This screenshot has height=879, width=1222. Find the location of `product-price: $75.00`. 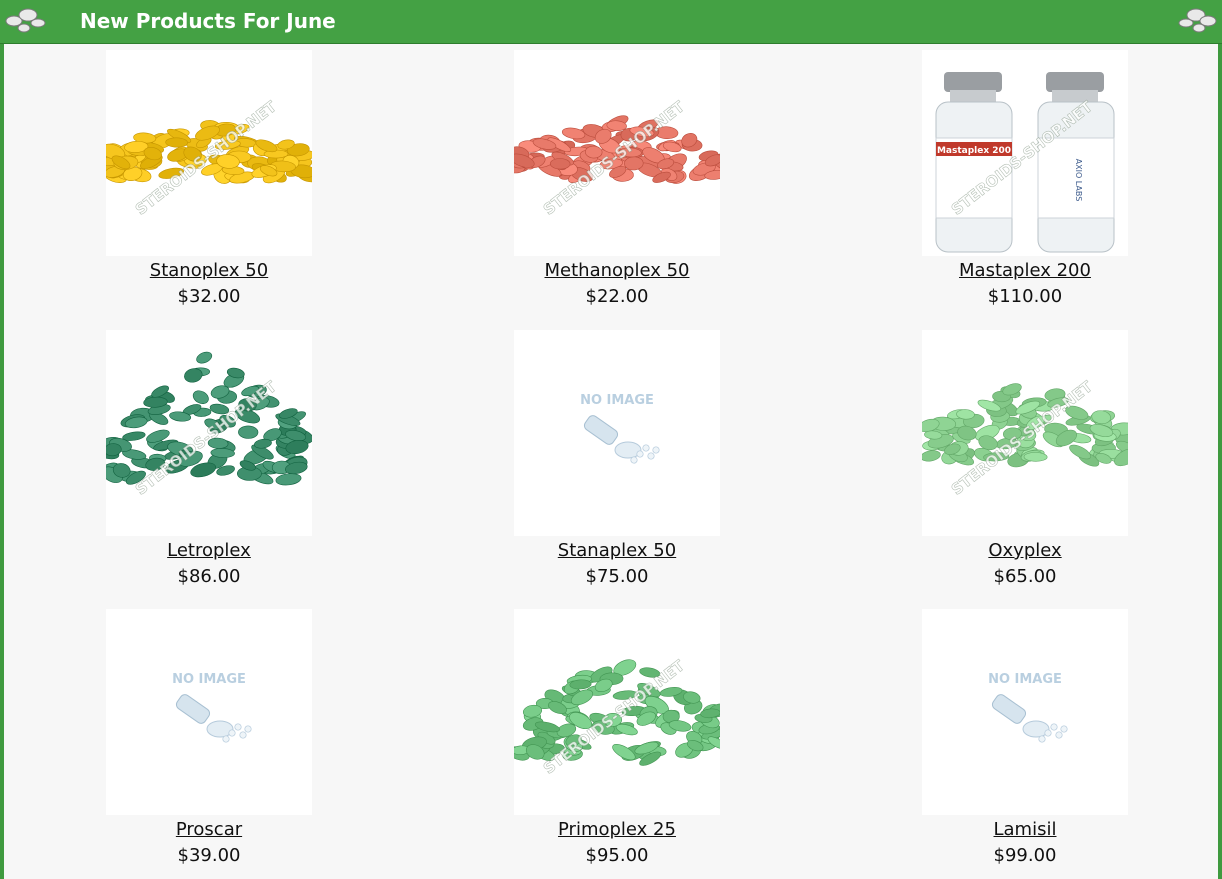

product-price: $75.00 is located at coordinates (617, 576).